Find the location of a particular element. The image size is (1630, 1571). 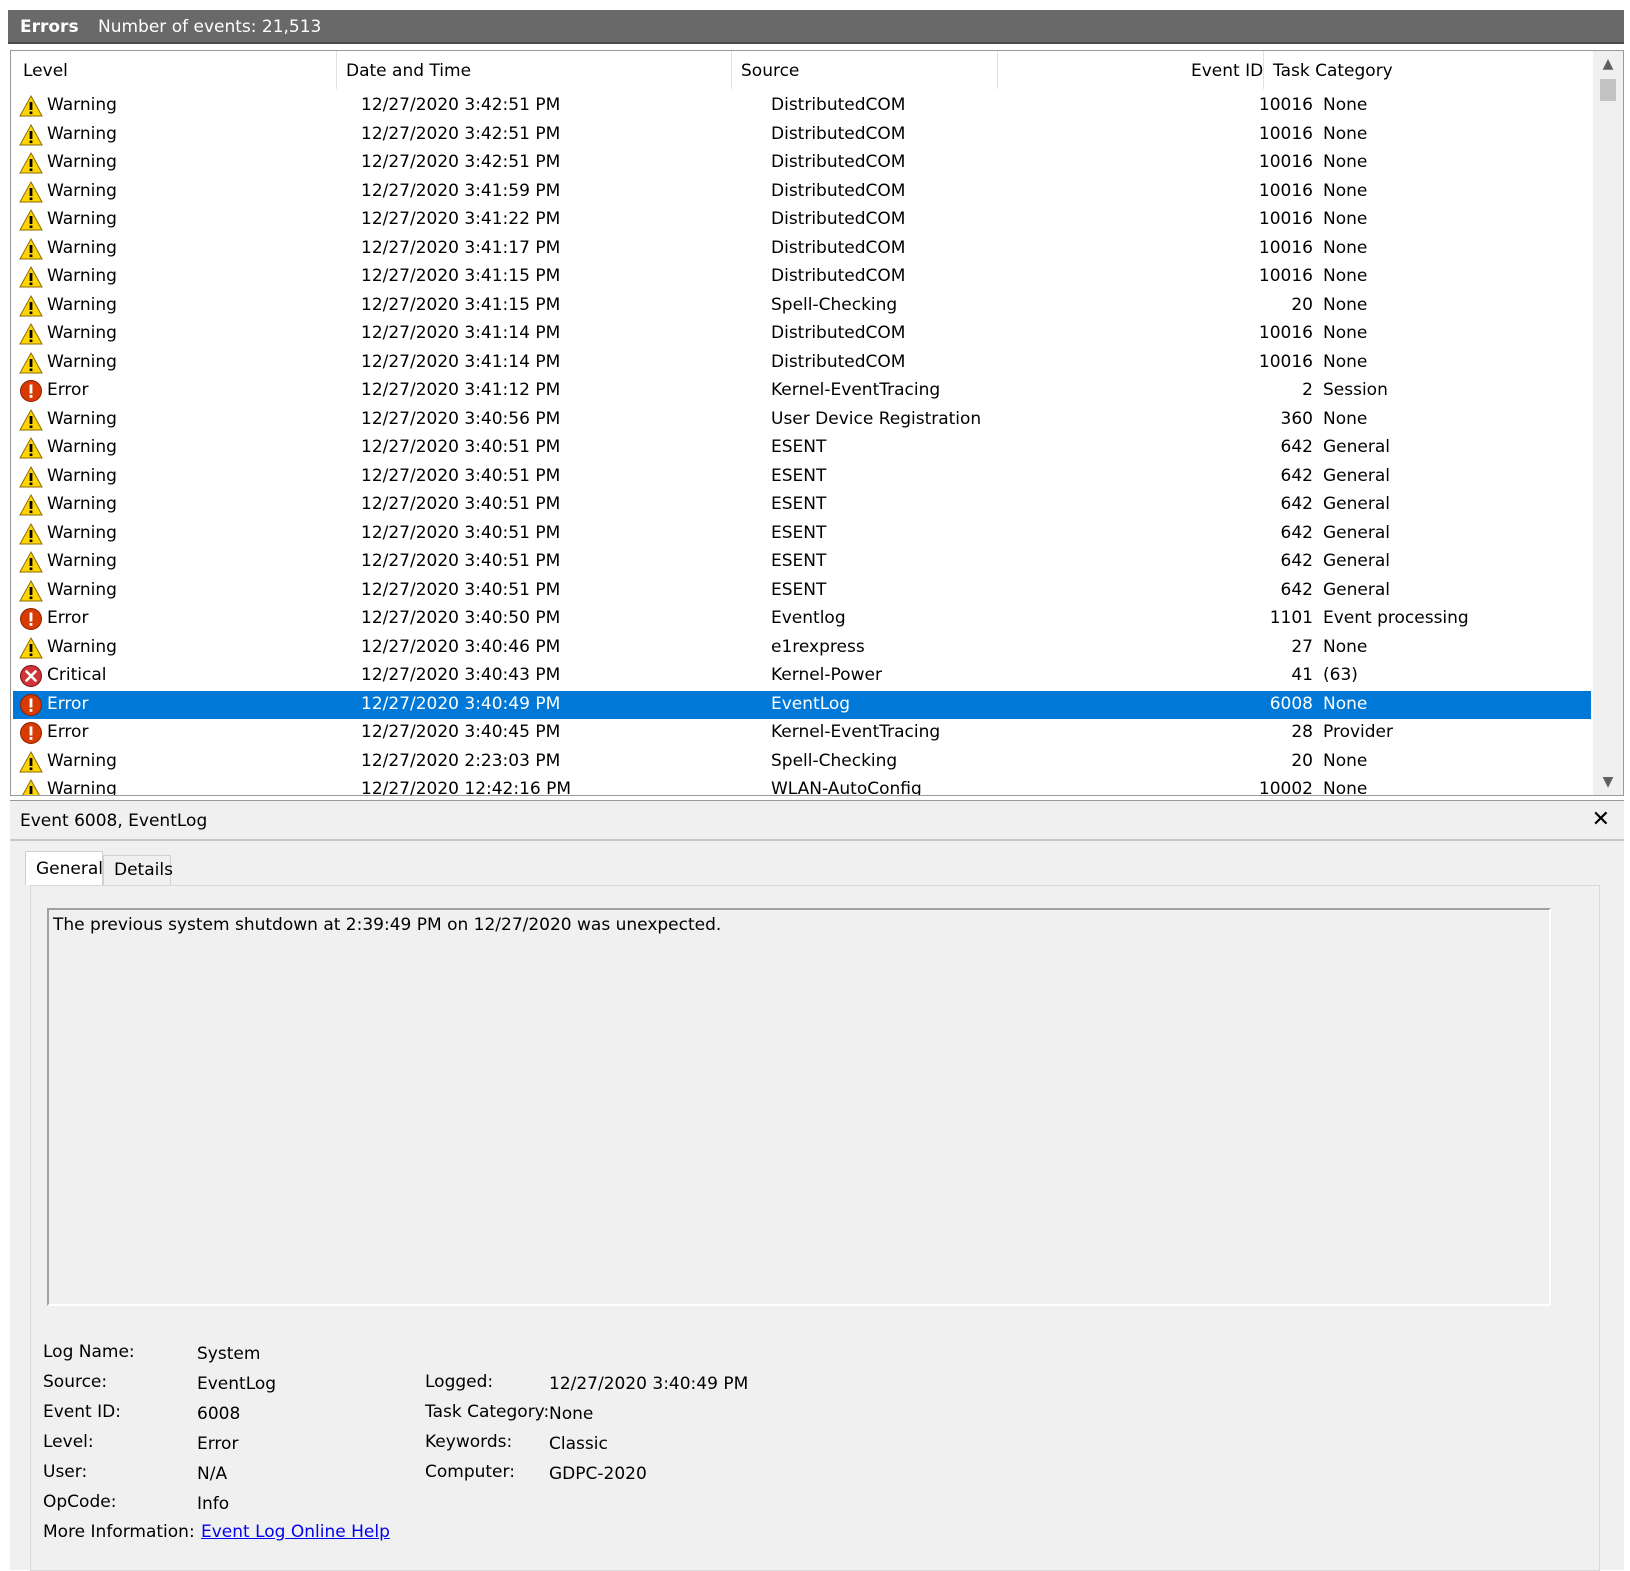

column-level: Level is located at coordinates (45, 71).